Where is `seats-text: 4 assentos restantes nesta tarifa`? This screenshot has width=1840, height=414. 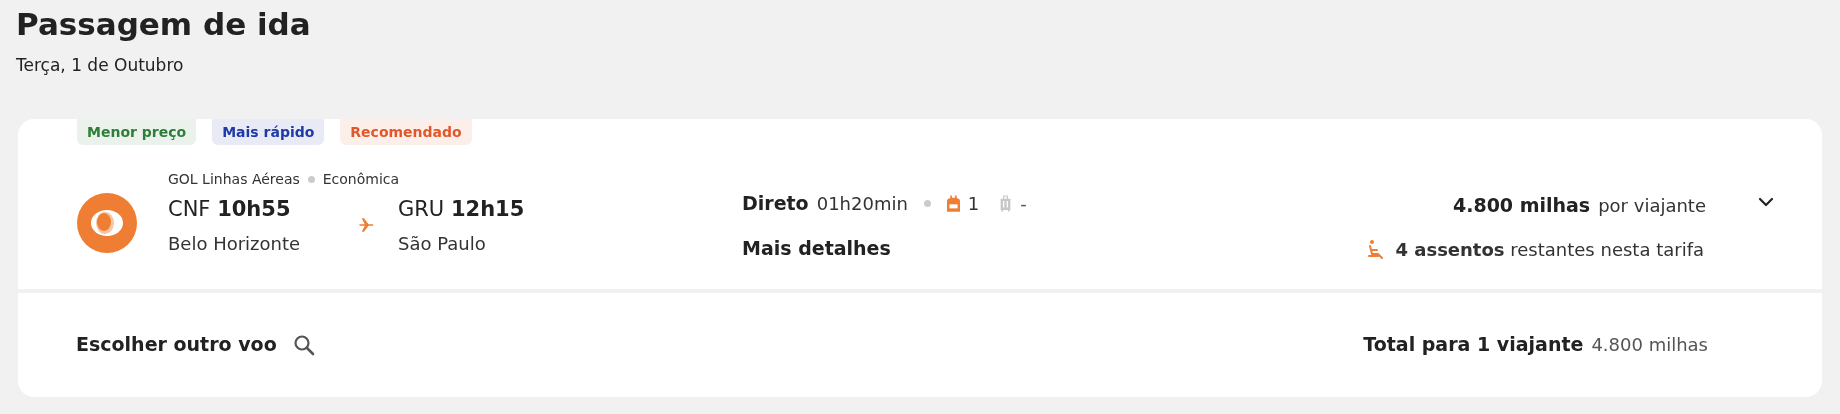
seats-text: 4 assentos restantes nesta tarifa is located at coordinates (1549, 250).